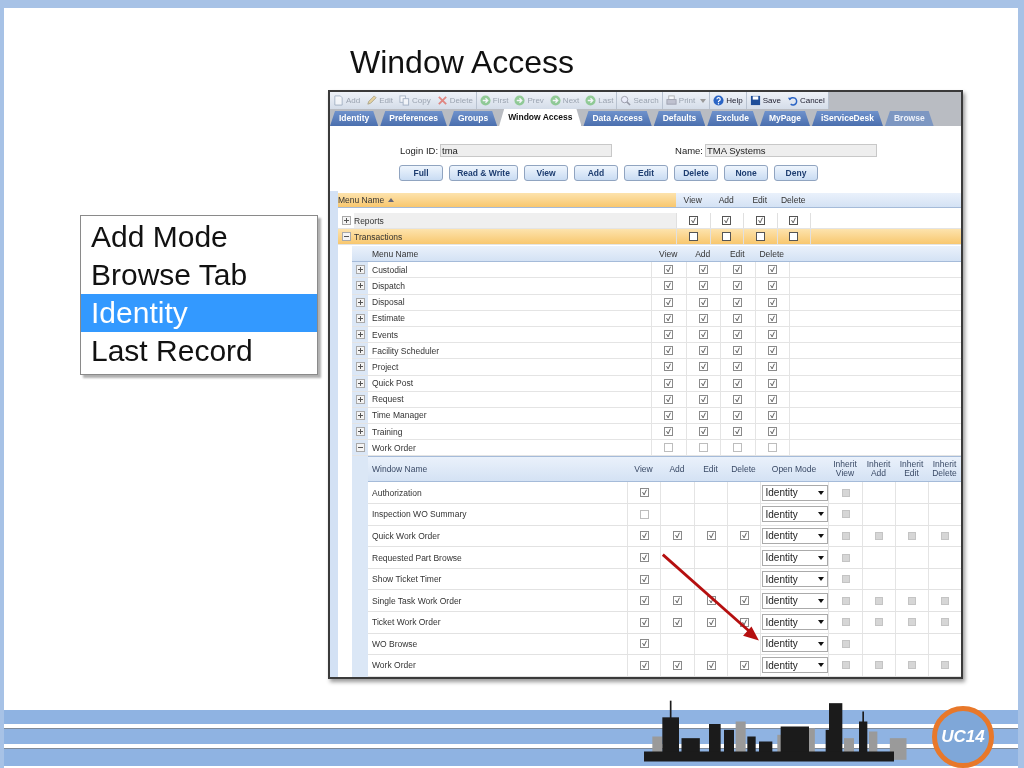  Describe the element at coordinates (509, 431) in the screenshot. I see `menu-name: Training` at that location.